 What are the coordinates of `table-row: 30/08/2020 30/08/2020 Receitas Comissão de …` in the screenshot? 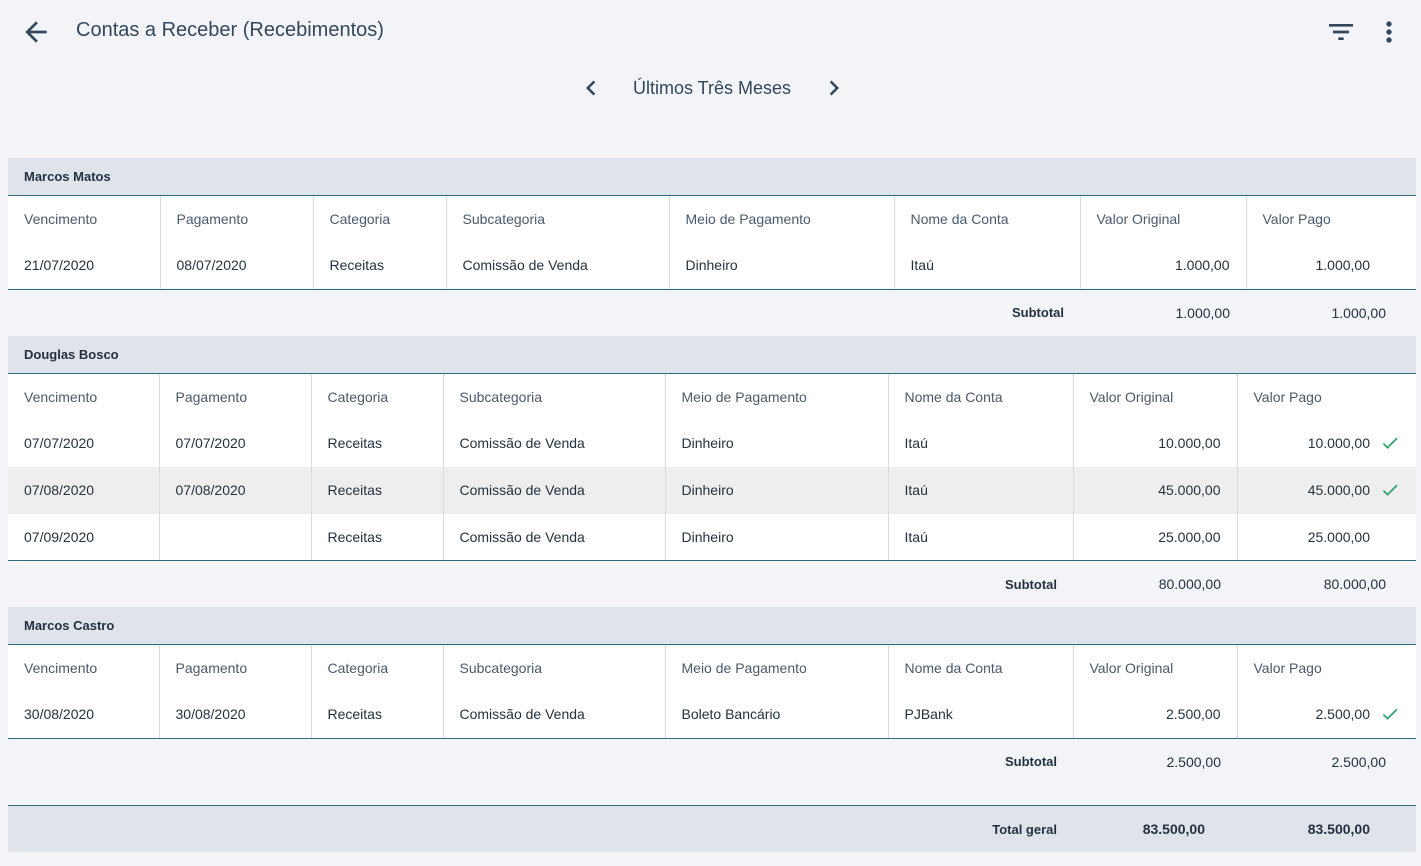 It's located at (712, 715).